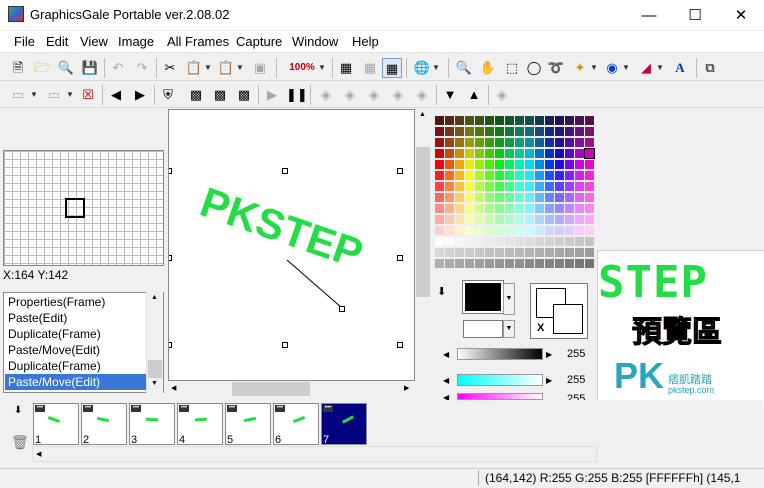  What do you see at coordinates (512, 68) in the screenshot?
I see `rect-select-icon: ⬚` at bounding box center [512, 68].